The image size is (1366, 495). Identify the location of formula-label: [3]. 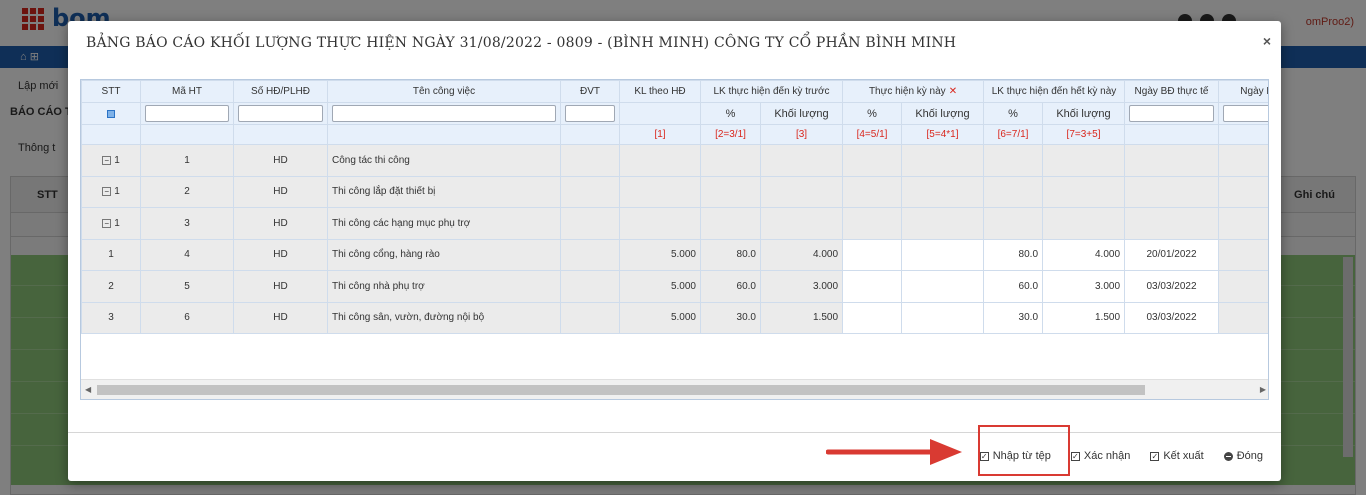
(801, 134).